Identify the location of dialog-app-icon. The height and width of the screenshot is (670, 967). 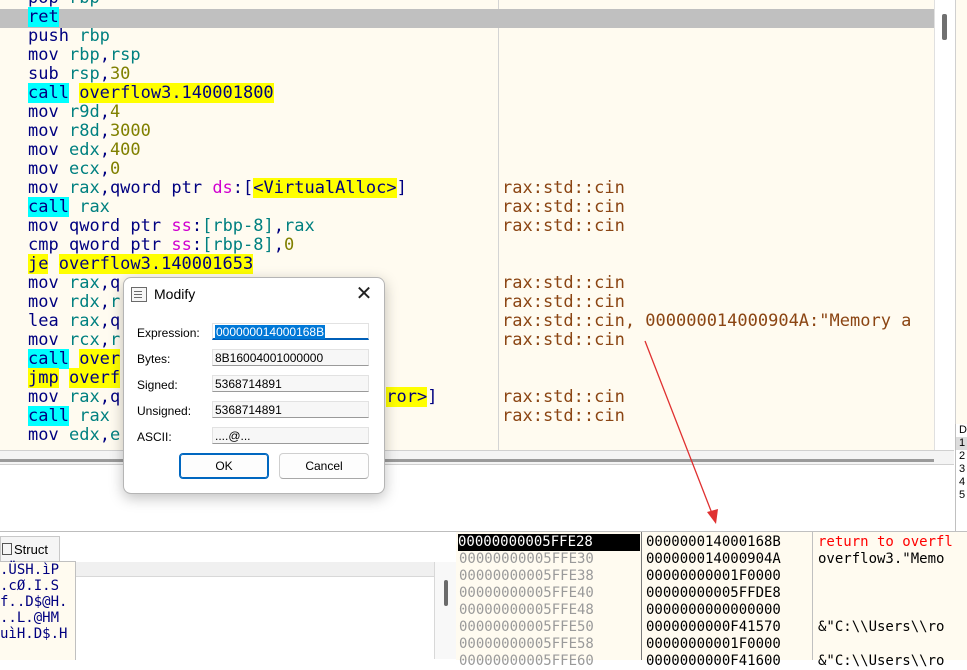
(139, 294).